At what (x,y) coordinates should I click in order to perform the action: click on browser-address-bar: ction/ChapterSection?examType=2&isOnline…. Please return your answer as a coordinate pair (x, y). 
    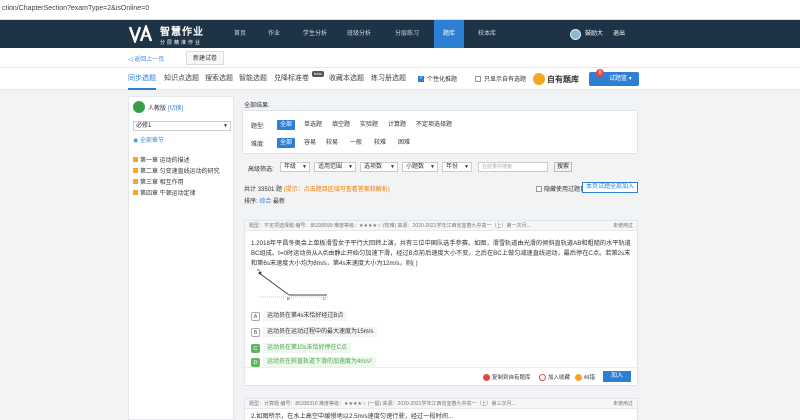
    Looking at the image, I should click on (400, 10).